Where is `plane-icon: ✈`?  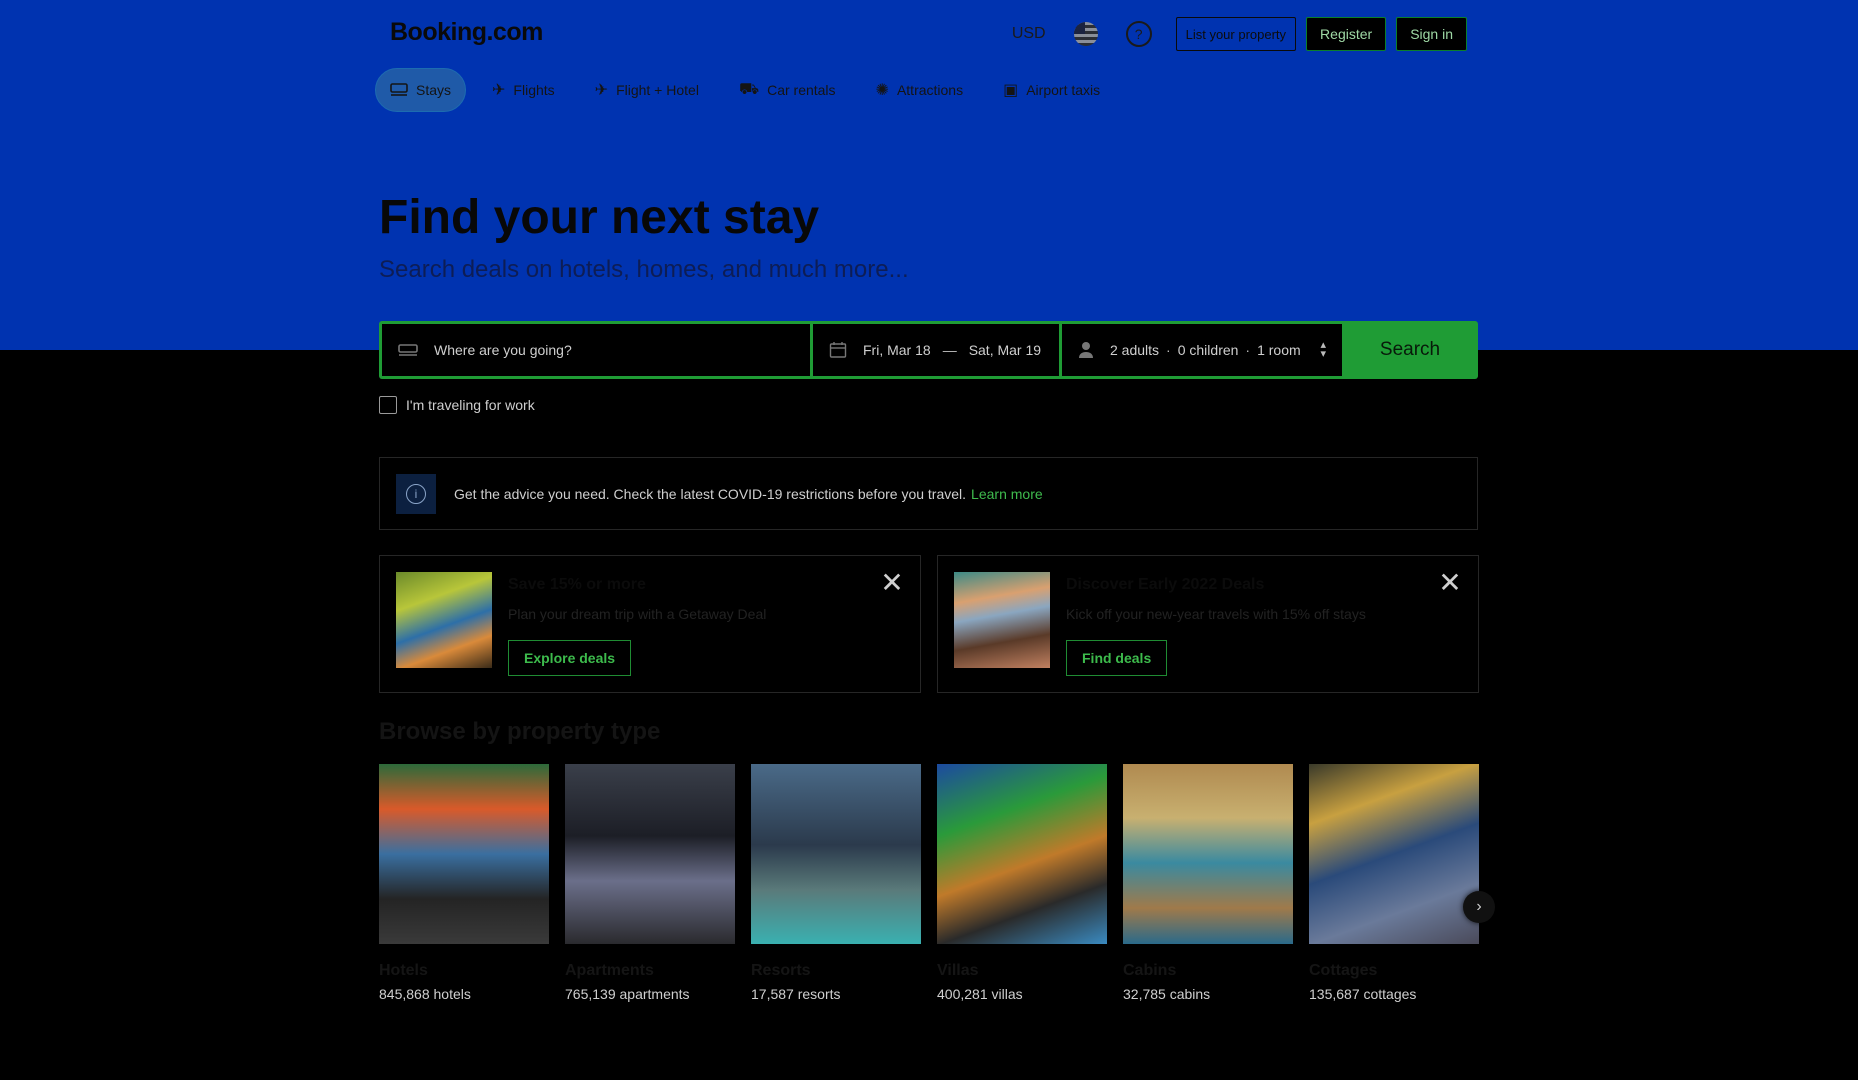 plane-icon: ✈ is located at coordinates (499, 90).